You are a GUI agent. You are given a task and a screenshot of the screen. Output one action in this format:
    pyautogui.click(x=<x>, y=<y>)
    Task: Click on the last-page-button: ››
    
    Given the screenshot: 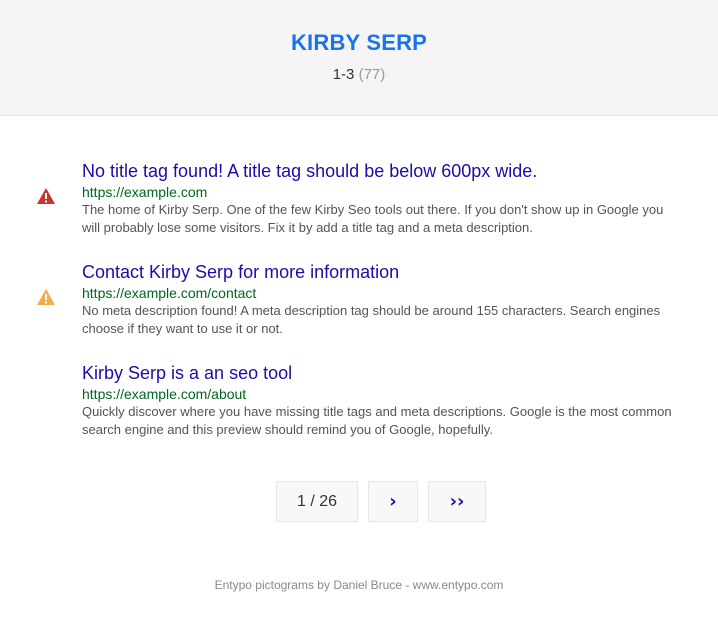 What is the action you would take?
    pyautogui.click(x=457, y=501)
    